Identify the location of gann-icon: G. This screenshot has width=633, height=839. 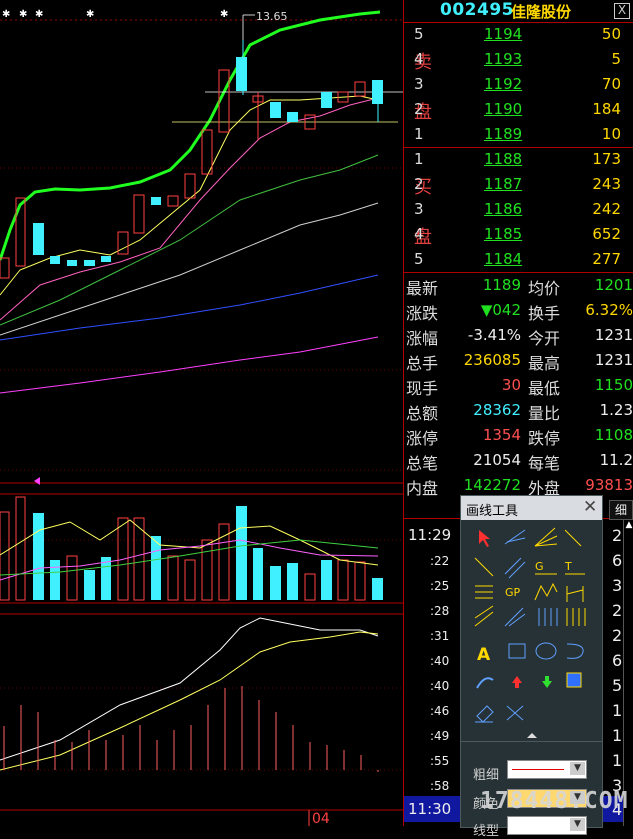
(539, 566).